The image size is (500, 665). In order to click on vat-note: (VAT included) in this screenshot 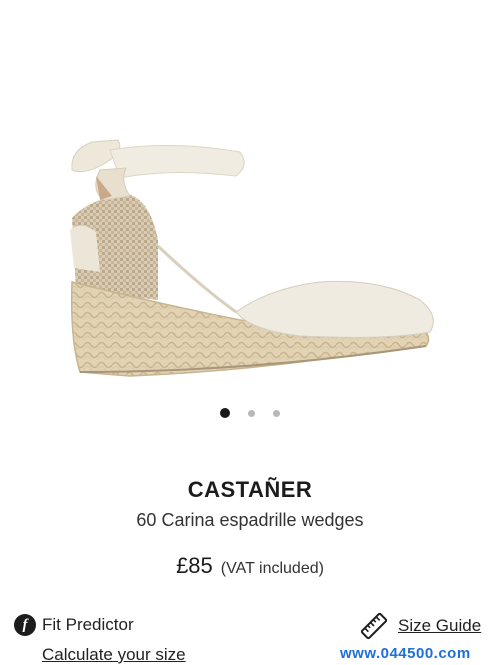, I will do `click(272, 568)`.